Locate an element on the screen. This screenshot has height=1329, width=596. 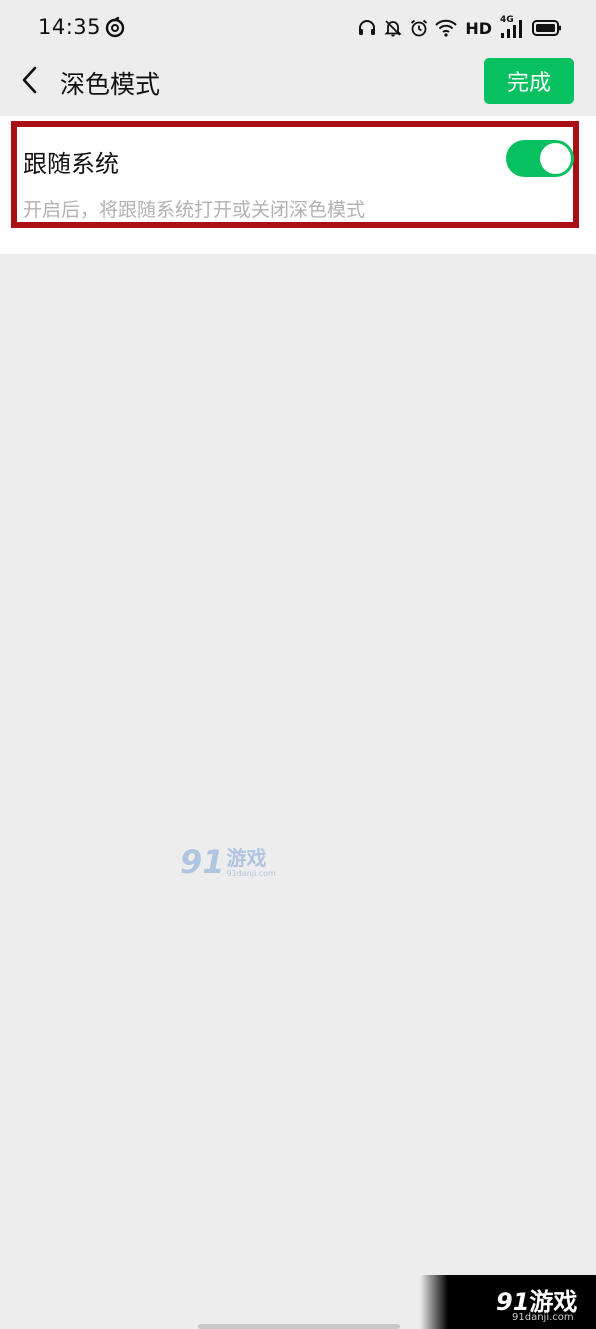
alarm-icon is located at coordinates (419, 28).